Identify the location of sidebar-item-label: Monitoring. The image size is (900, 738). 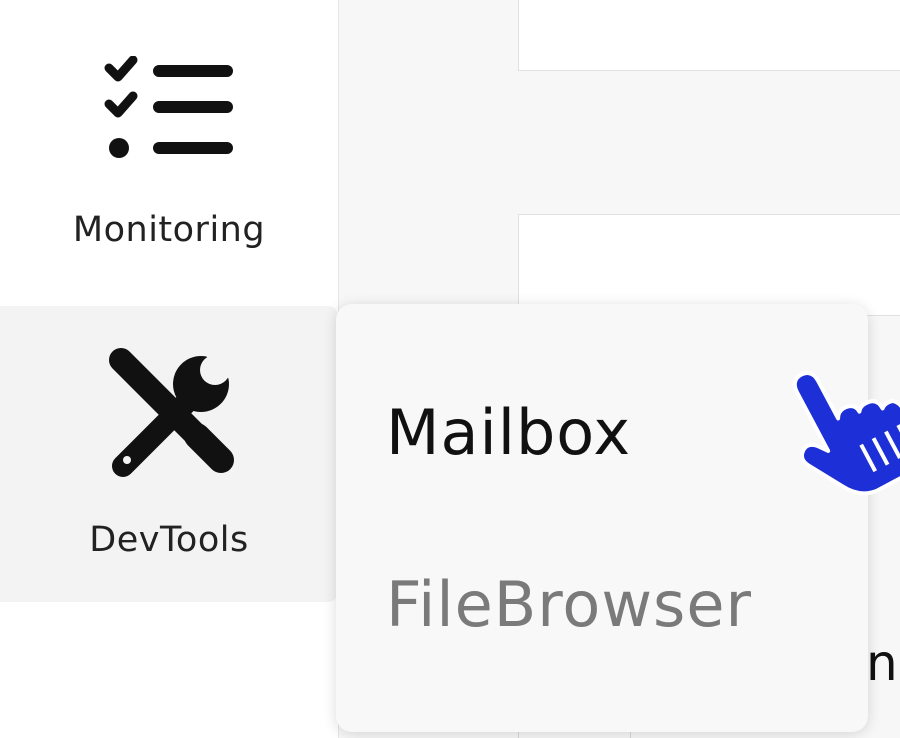
(169, 230).